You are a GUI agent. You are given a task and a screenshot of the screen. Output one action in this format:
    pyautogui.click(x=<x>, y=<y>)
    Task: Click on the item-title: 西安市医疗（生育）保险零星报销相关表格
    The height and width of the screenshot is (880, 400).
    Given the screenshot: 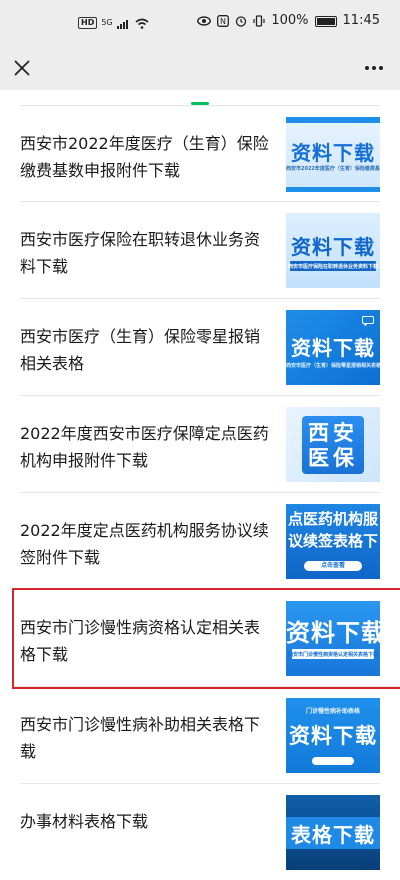 What is the action you would take?
    pyautogui.click(x=140, y=350)
    